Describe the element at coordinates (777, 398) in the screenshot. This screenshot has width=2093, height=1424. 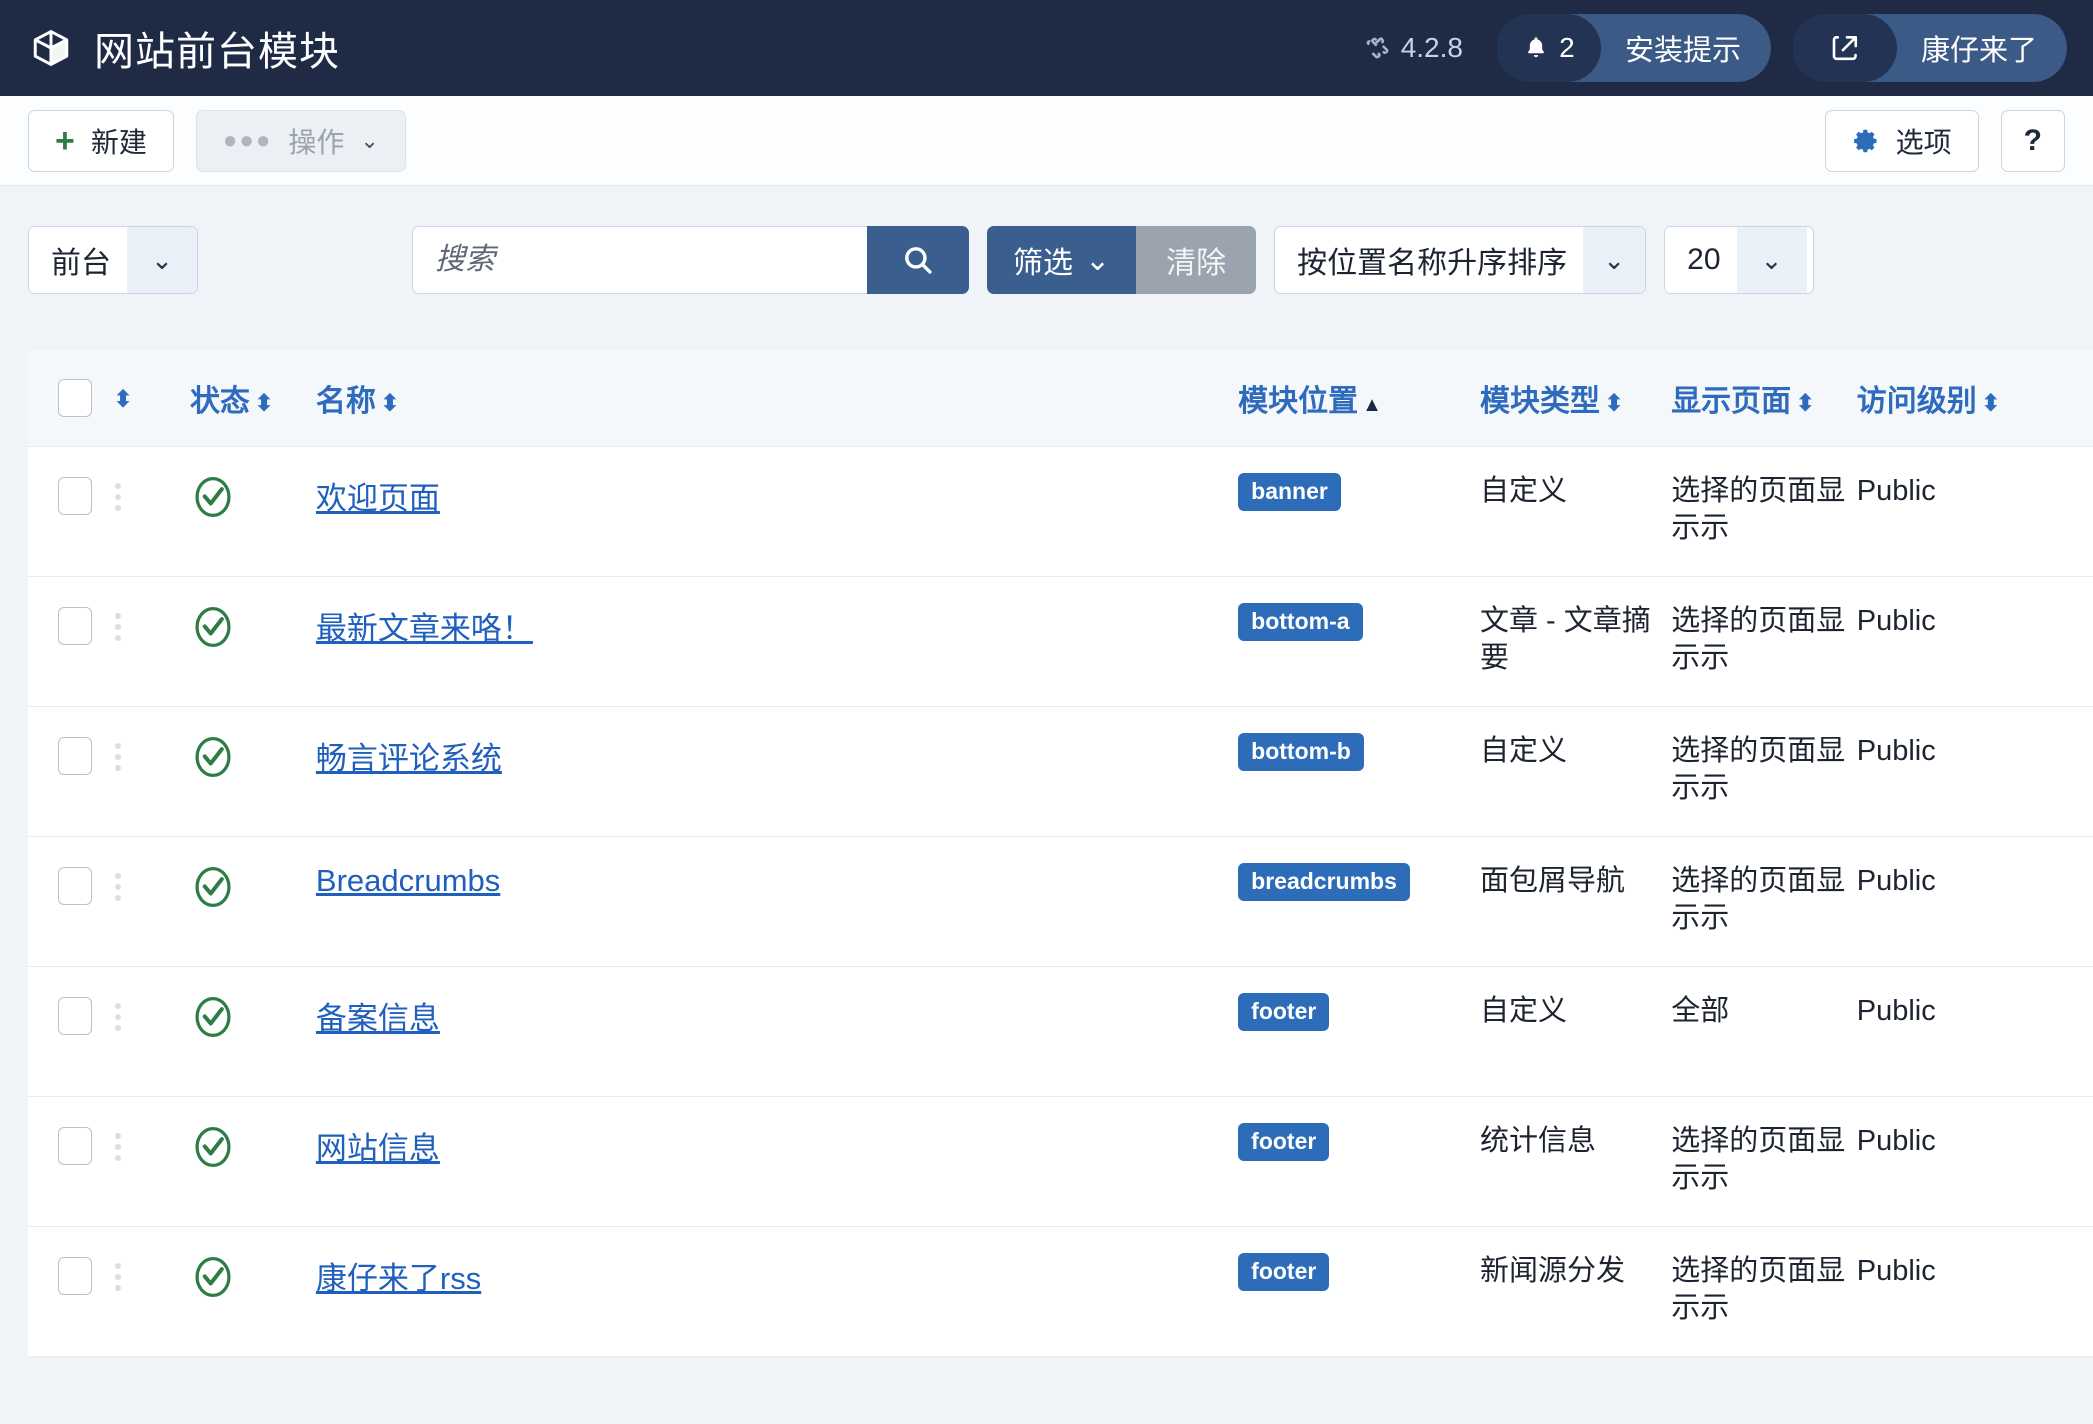
I see `th-name: 名称 ⬍` at that location.